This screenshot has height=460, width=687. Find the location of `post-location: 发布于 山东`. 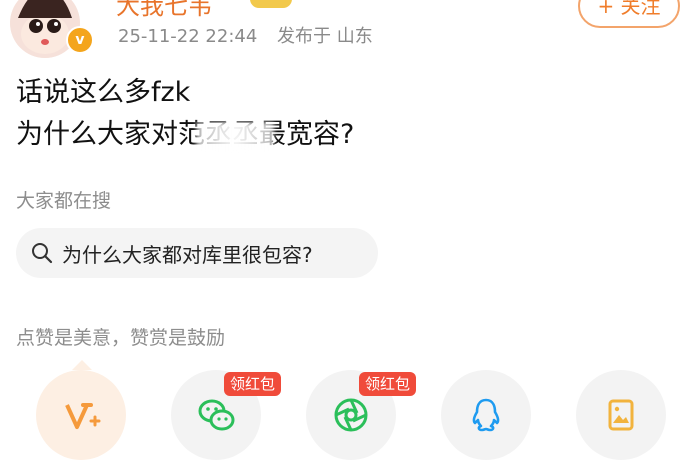

post-location: 发布于 山东 is located at coordinates (325, 36).